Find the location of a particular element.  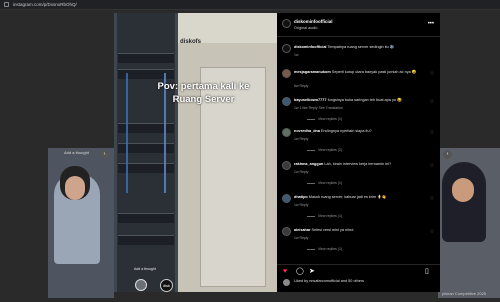

background-right-caption: pikiran Competitive 2025 is located at coordinates (464, 293).